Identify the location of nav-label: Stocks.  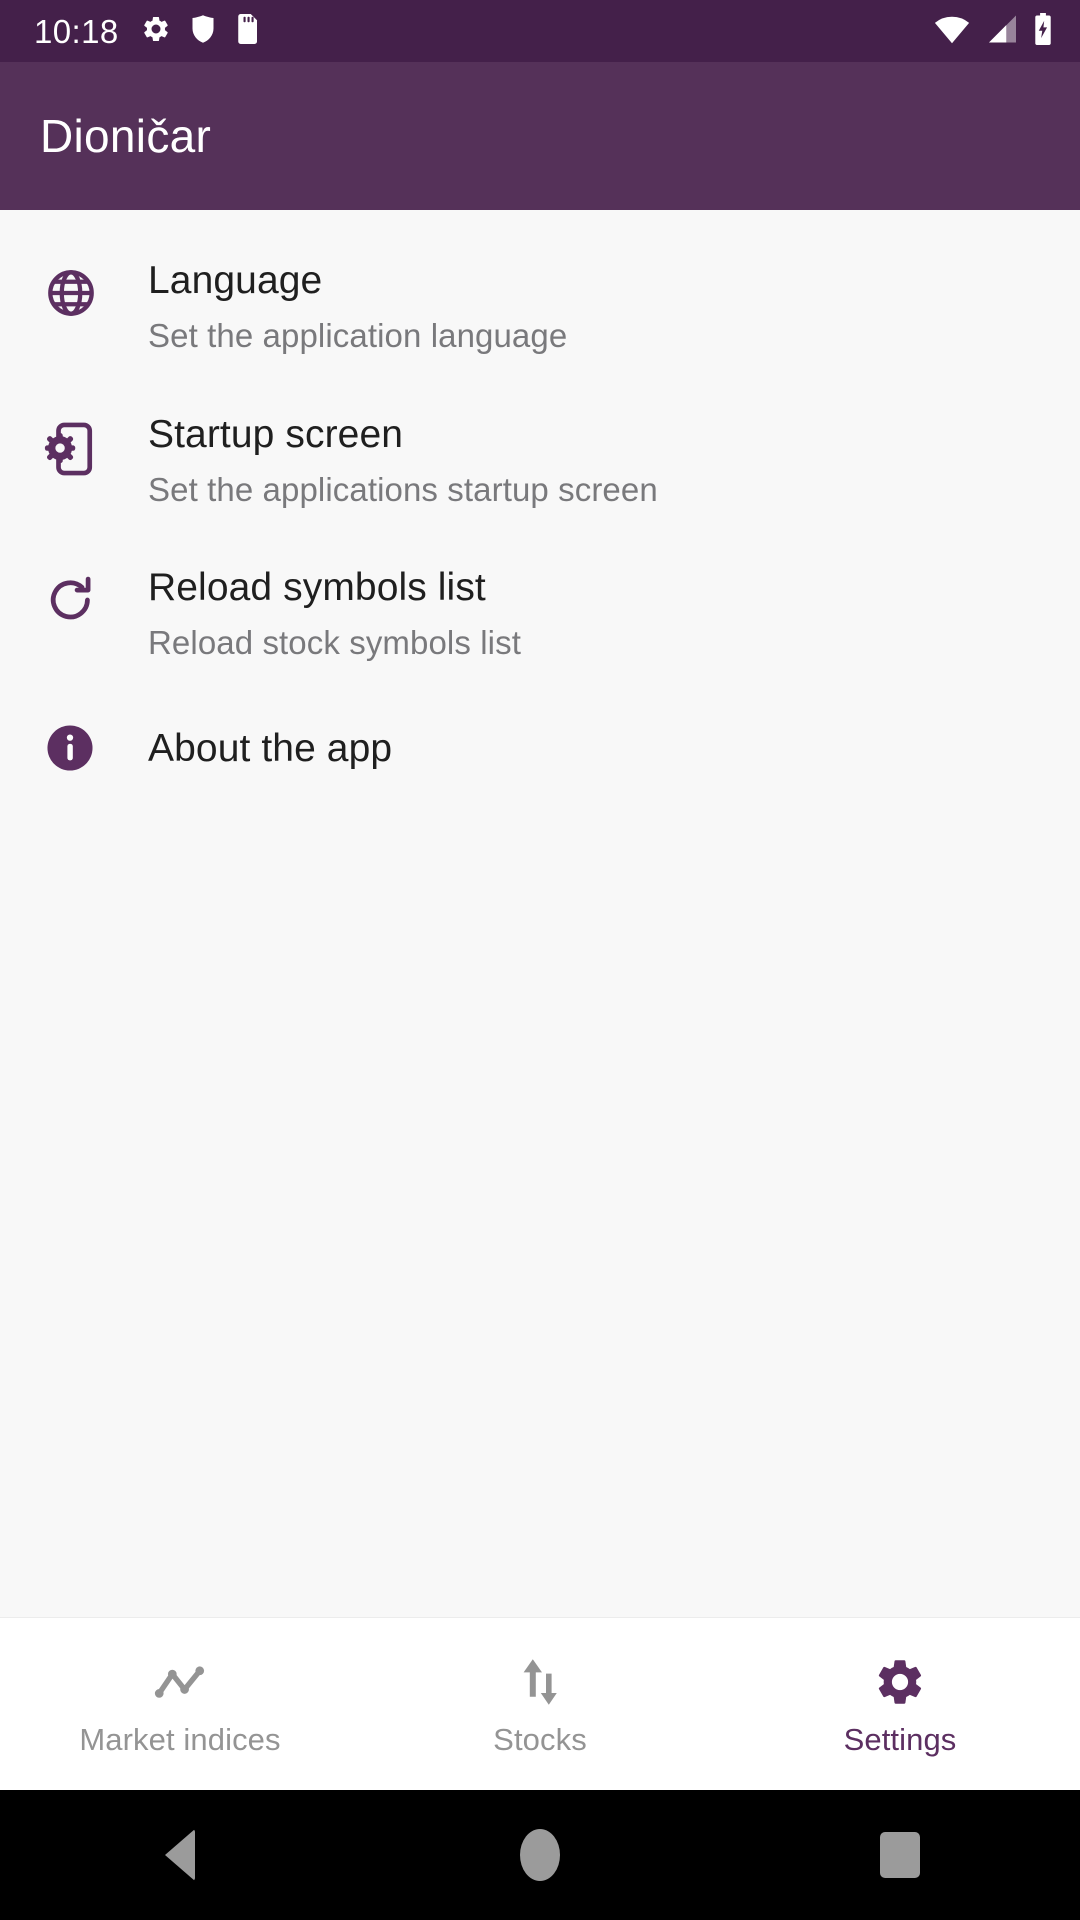
(540, 1739).